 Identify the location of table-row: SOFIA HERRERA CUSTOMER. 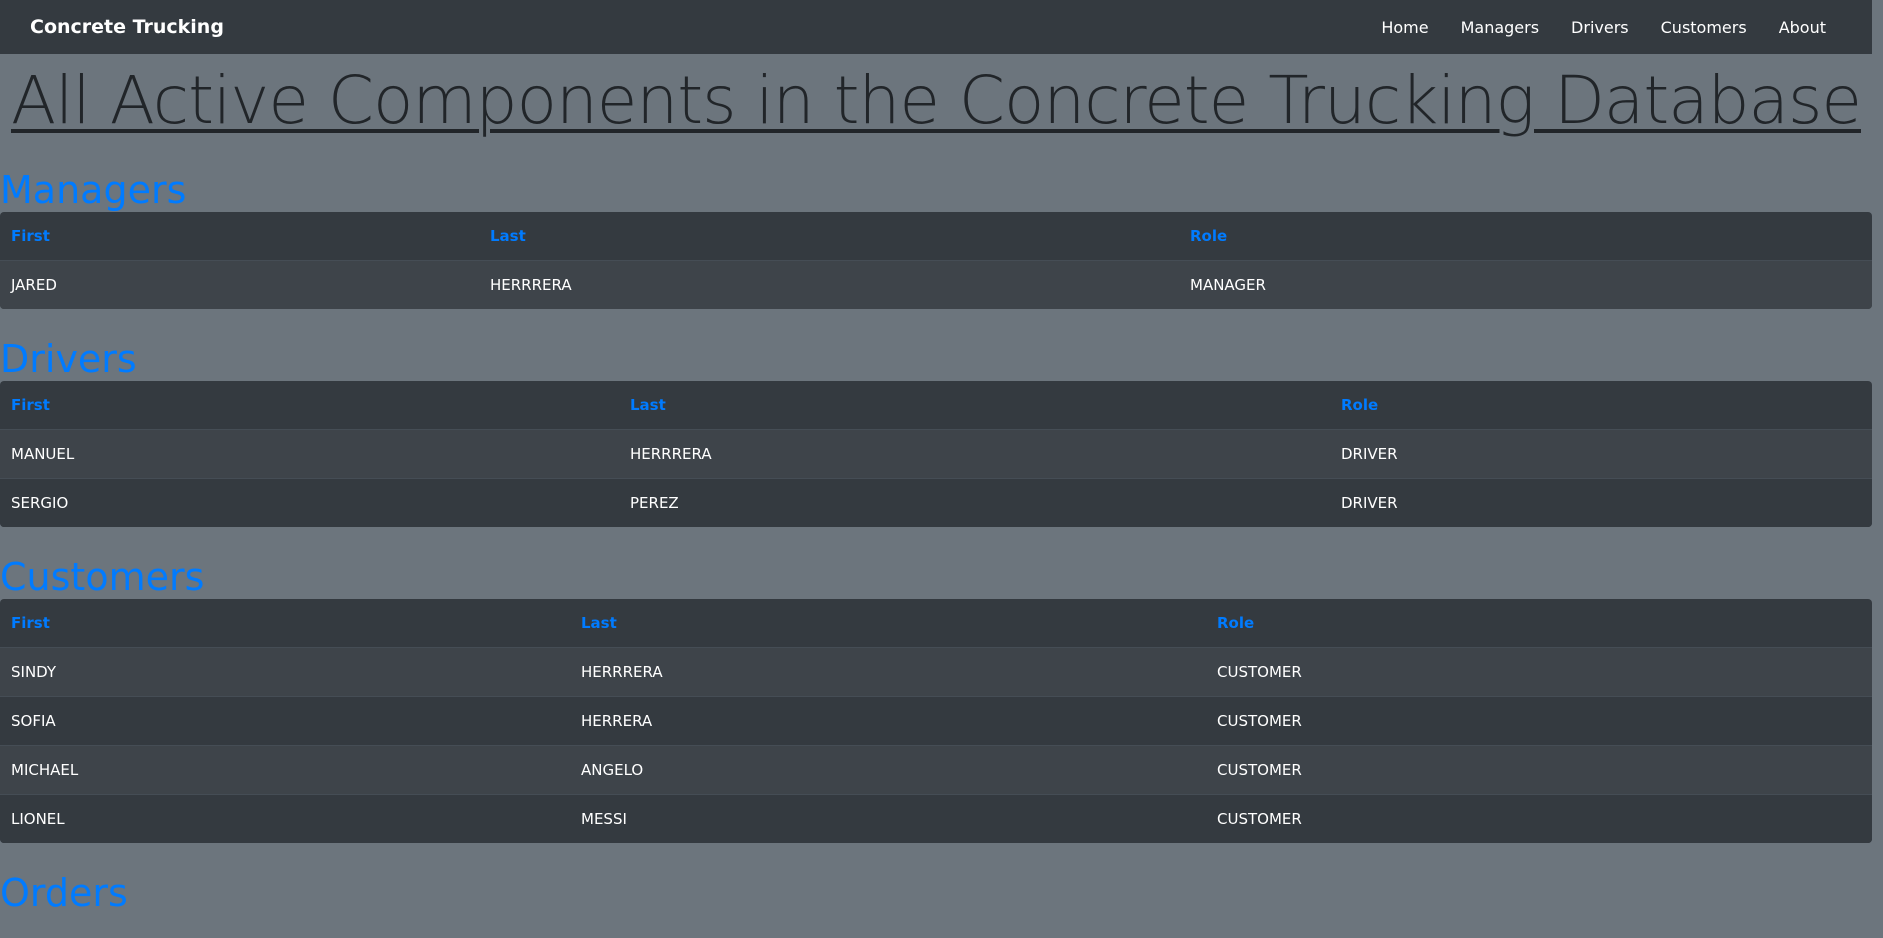
(936, 721).